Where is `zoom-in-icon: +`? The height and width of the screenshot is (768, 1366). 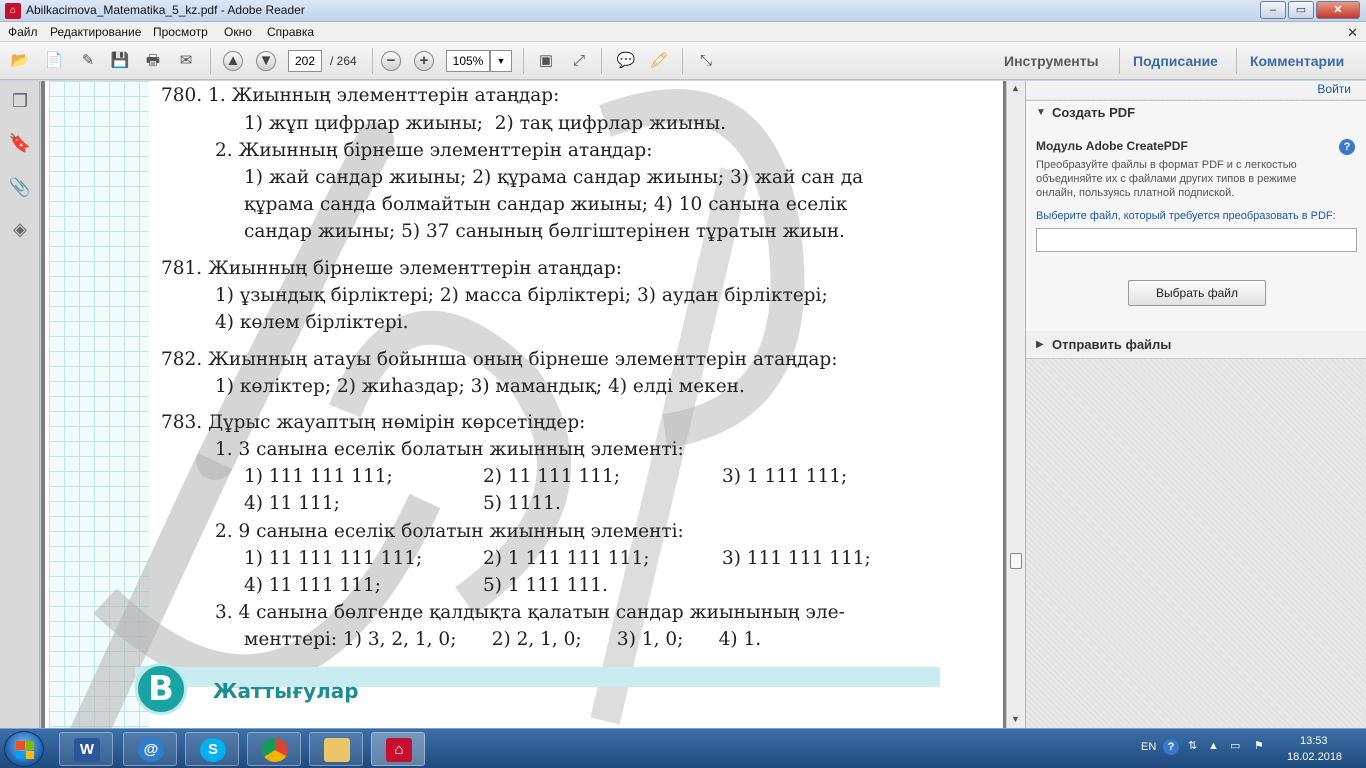
zoom-in-icon: + is located at coordinates (424, 61).